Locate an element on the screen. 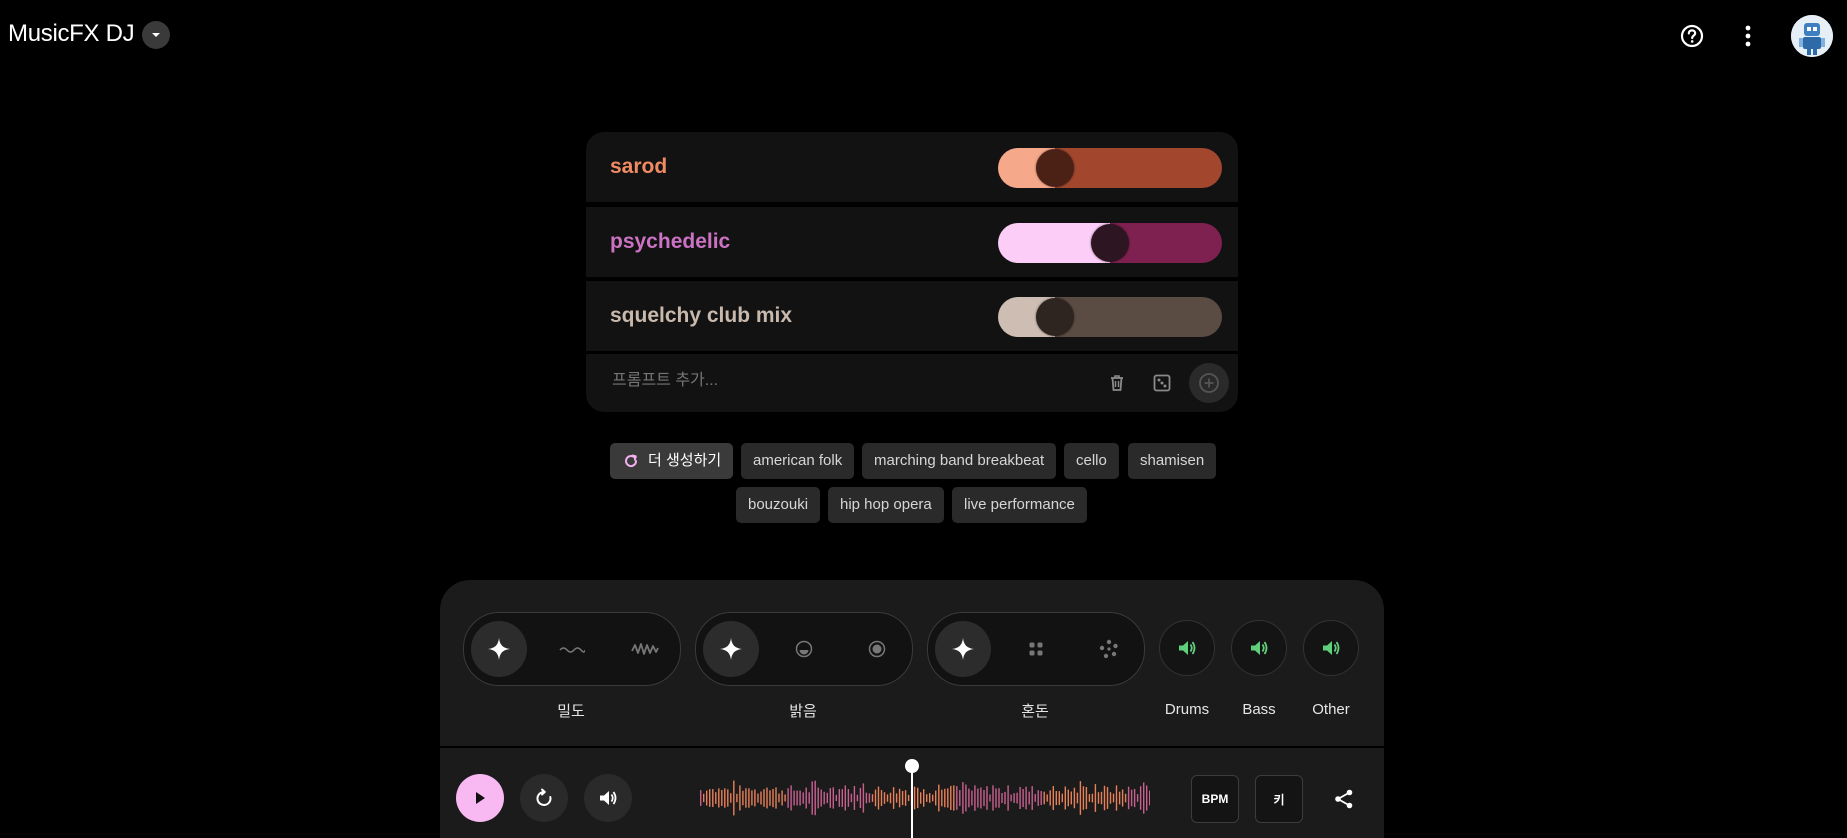 Image resolution: width=1847 pixels, height=838 pixels. delete-button is located at coordinates (1117, 383).